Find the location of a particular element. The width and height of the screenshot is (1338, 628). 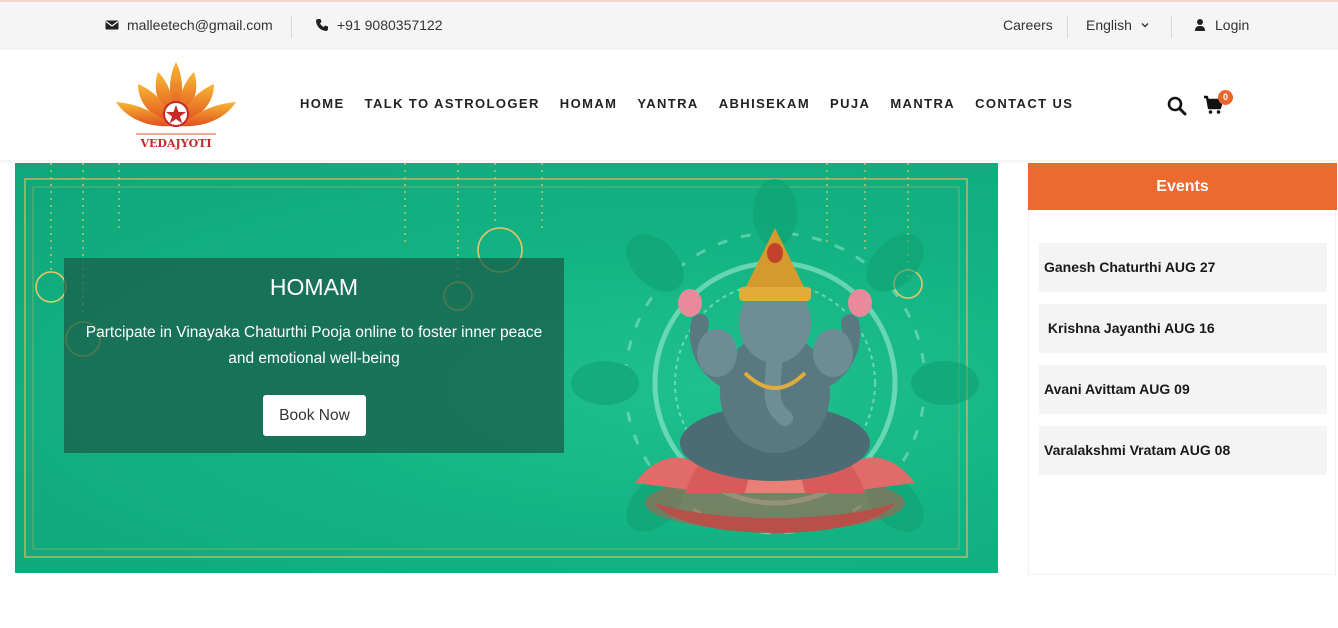

events-heading: Events is located at coordinates (1182, 186).